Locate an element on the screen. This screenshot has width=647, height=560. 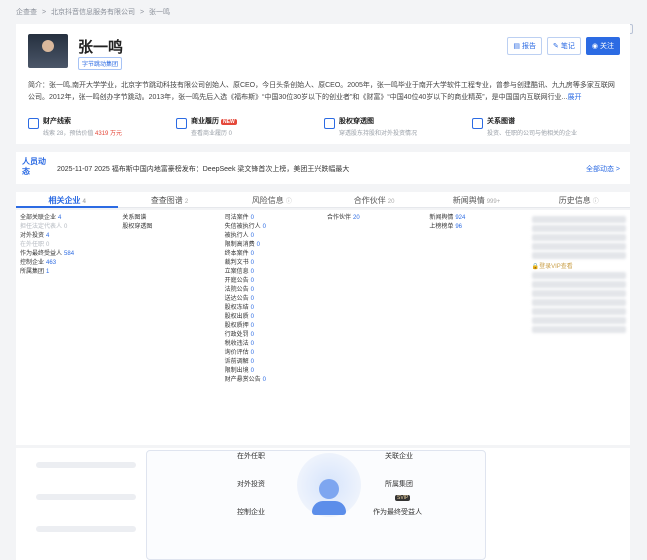
graph-icon is located at coordinates (477, 123).